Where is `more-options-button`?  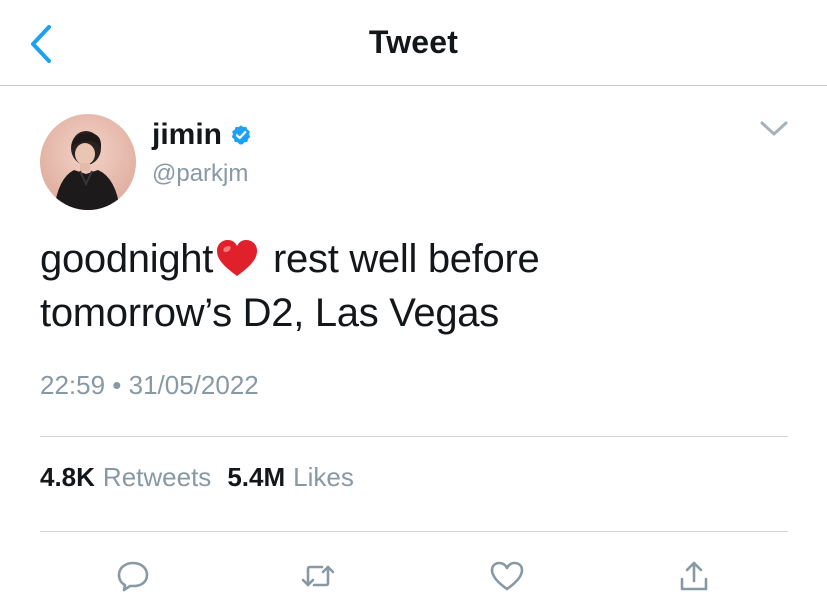 more-options-button is located at coordinates (774, 129).